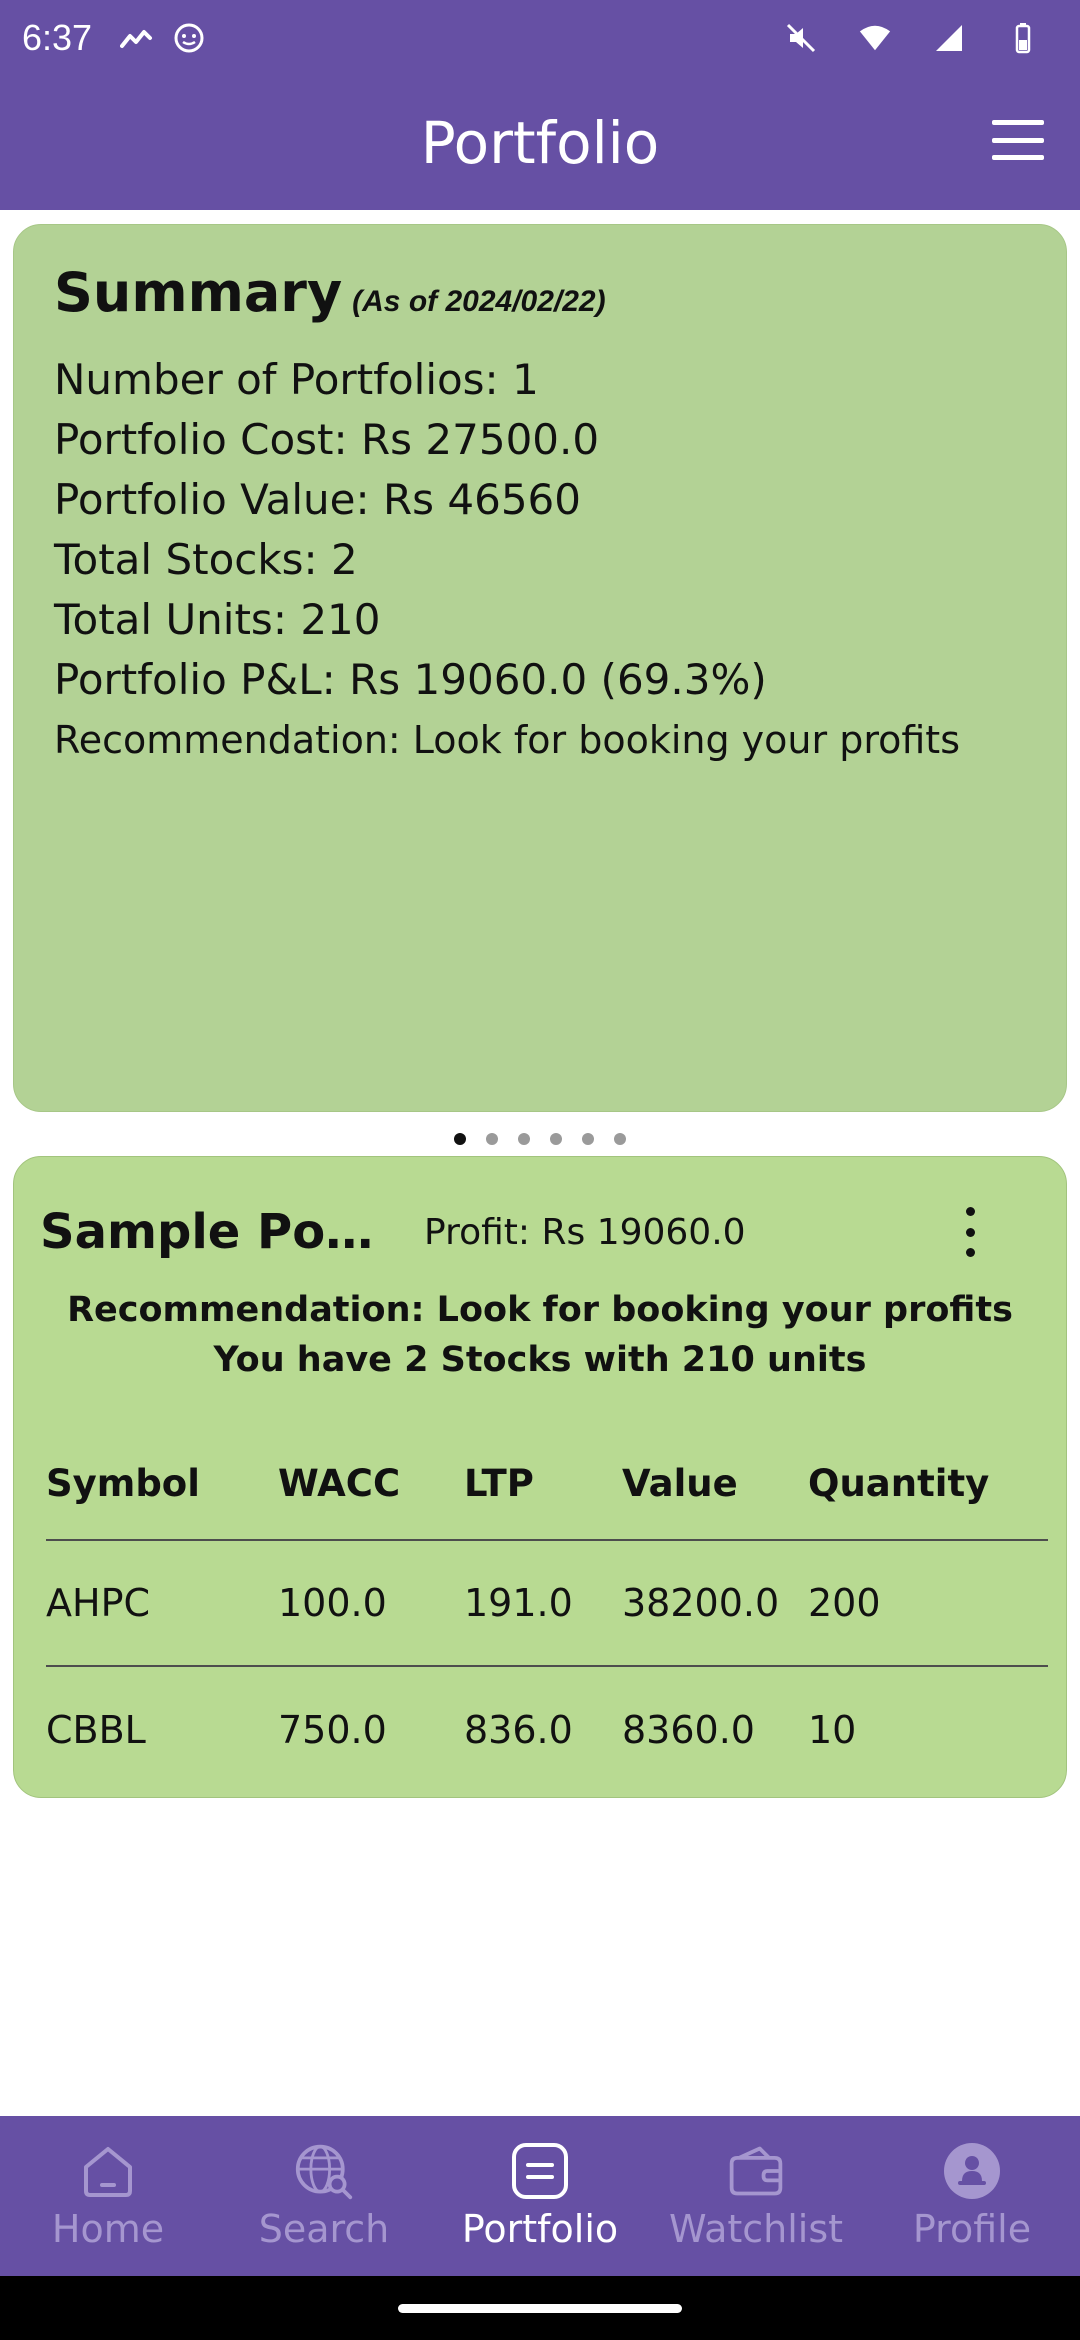 This screenshot has width=1080, height=2340. What do you see at coordinates (875, 38) in the screenshot?
I see `wifi-icon` at bounding box center [875, 38].